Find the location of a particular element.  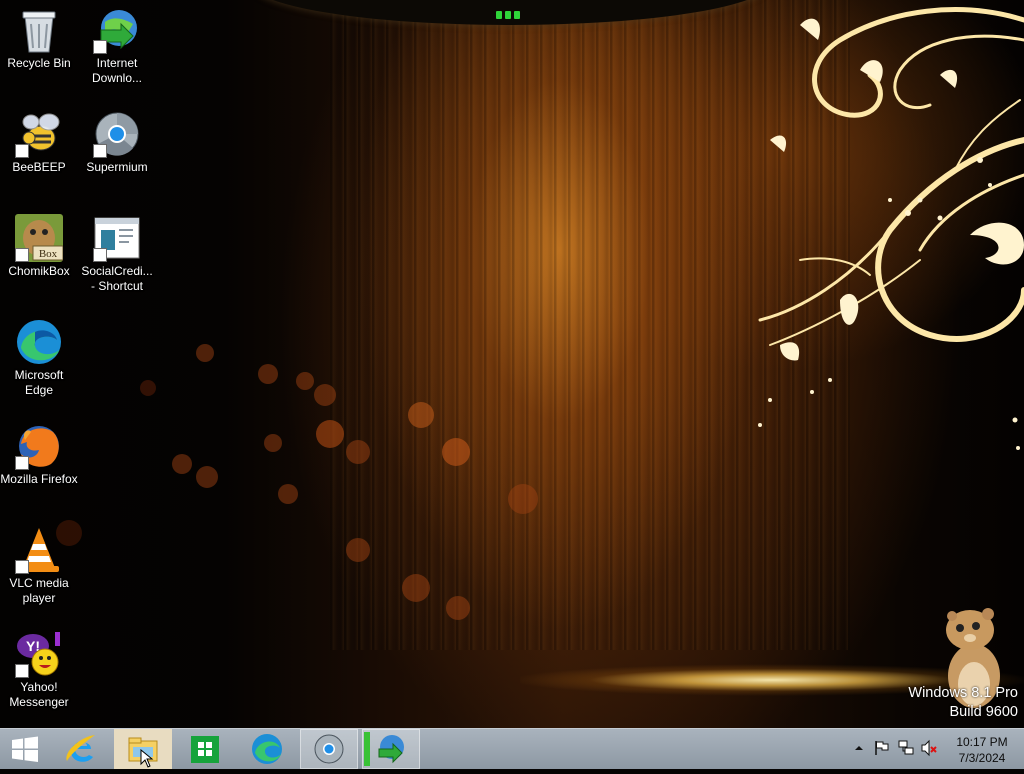

yahoo-messenger-icon: Y! is located at coordinates (39, 654).